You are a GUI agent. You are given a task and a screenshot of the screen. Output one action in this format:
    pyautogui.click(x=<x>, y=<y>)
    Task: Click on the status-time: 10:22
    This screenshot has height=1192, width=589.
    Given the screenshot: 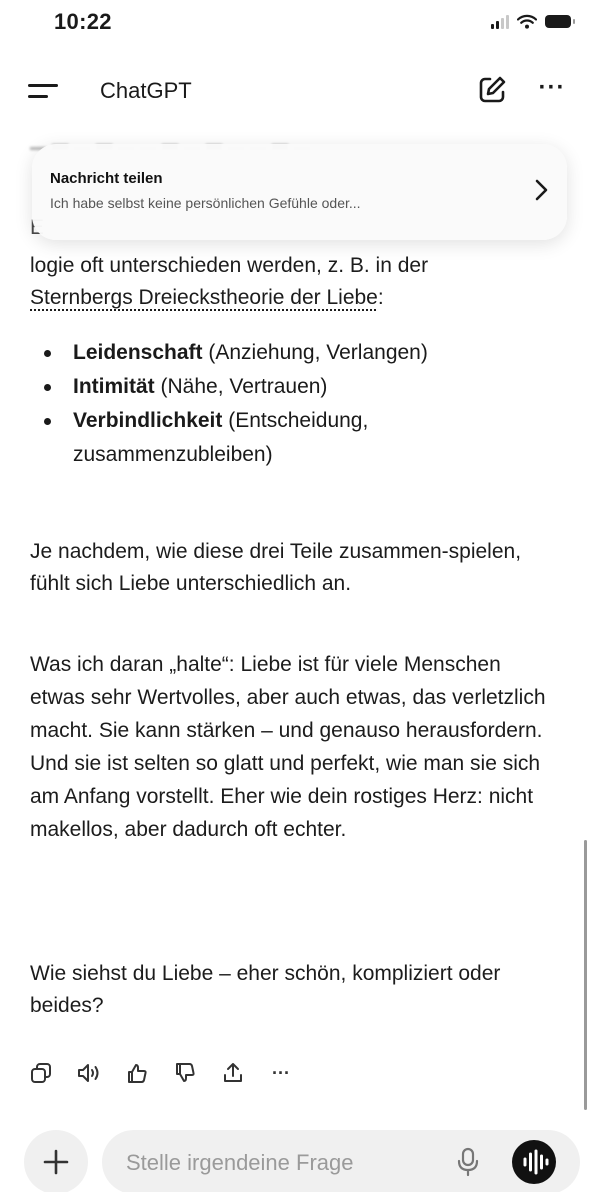 What is the action you would take?
    pyautogui.click(x=83, y=22)
    